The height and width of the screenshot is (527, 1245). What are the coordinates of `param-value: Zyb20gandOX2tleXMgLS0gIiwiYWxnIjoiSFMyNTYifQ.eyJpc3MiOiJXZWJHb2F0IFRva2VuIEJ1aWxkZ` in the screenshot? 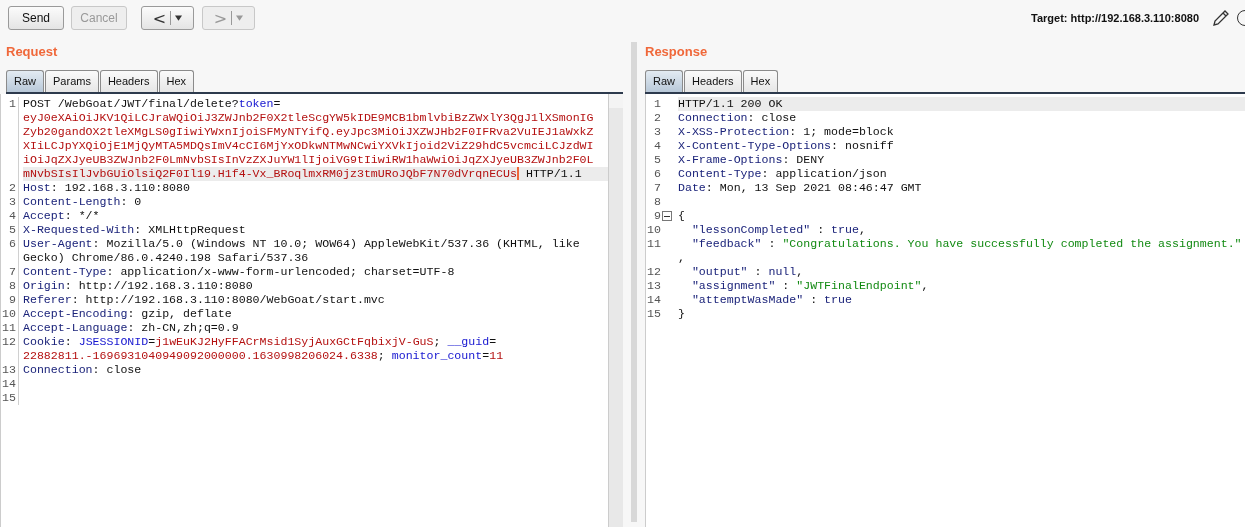 It's located at (308, 131).